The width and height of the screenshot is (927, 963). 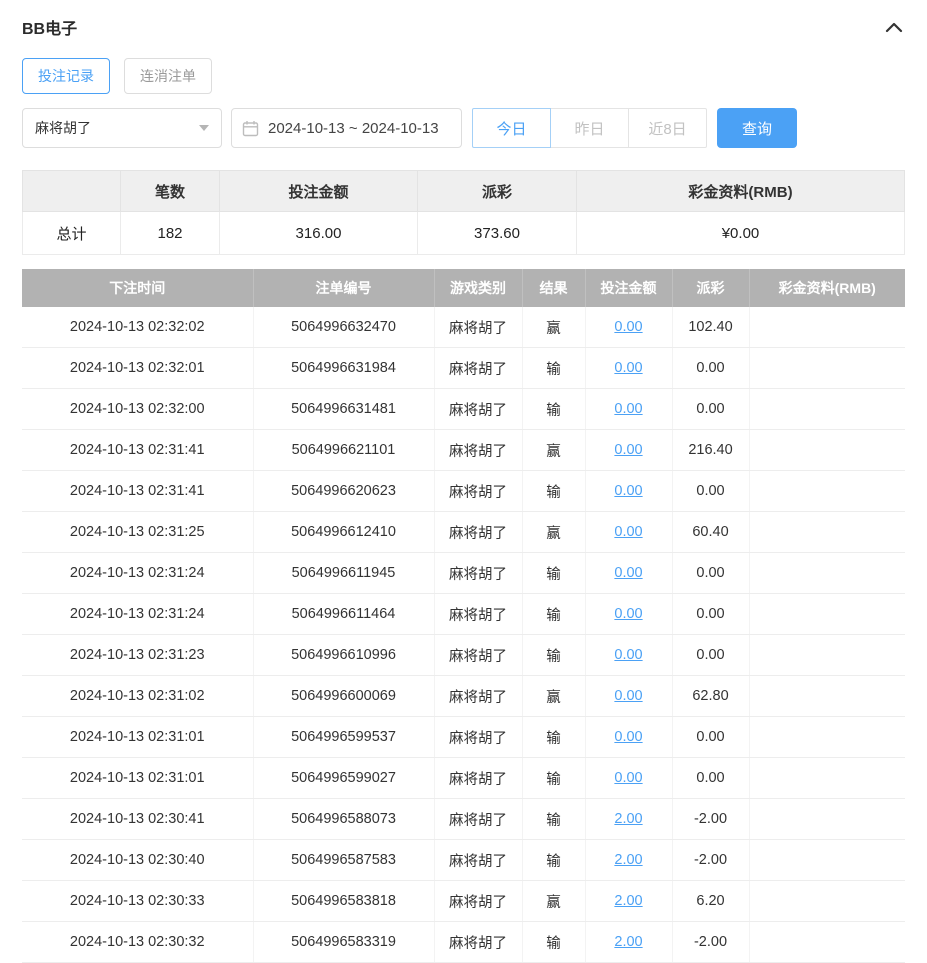 I want to click on order-id: 5064996611464, so click(x=344, y=614).